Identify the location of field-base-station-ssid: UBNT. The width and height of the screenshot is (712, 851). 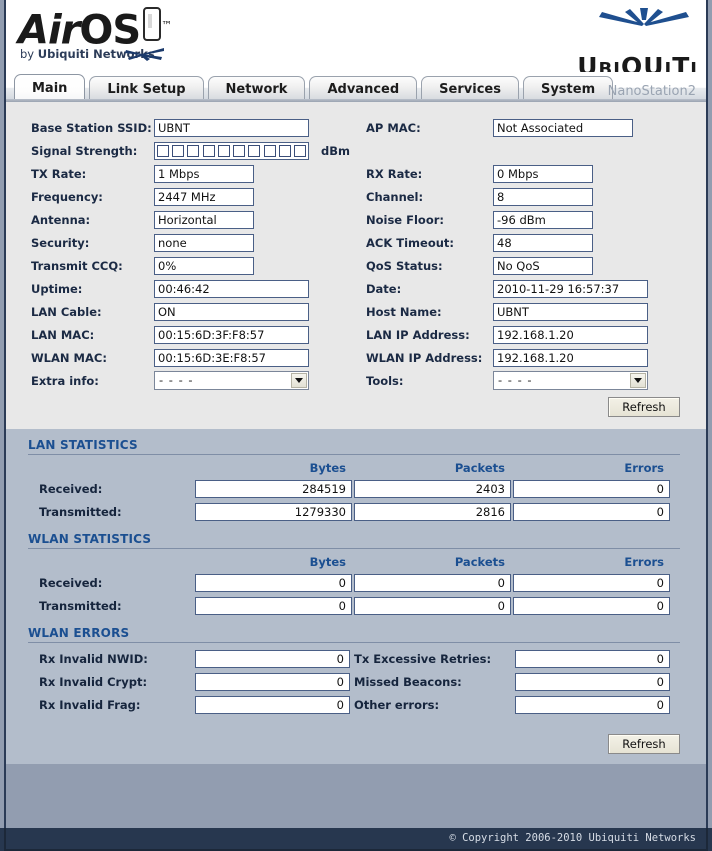
(231, 127).